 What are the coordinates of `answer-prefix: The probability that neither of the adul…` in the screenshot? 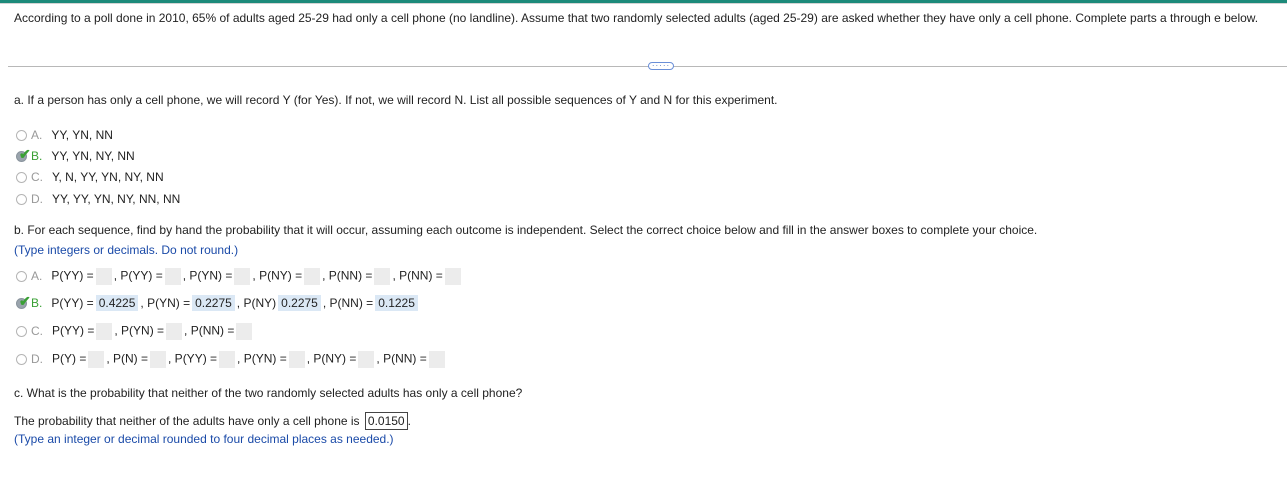 It's located at (187, 421).